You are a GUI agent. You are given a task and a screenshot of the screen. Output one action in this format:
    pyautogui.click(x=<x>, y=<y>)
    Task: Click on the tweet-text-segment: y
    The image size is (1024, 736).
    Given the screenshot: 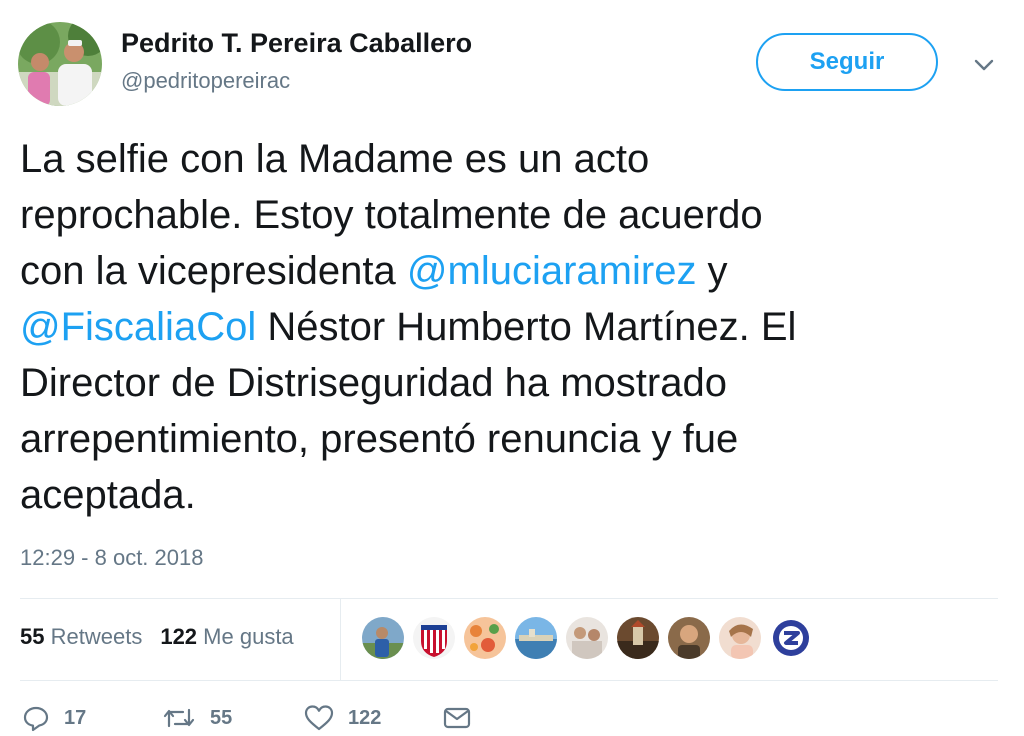 What is the action you would take?
    pyautogui.click(x=712, y=271)
    